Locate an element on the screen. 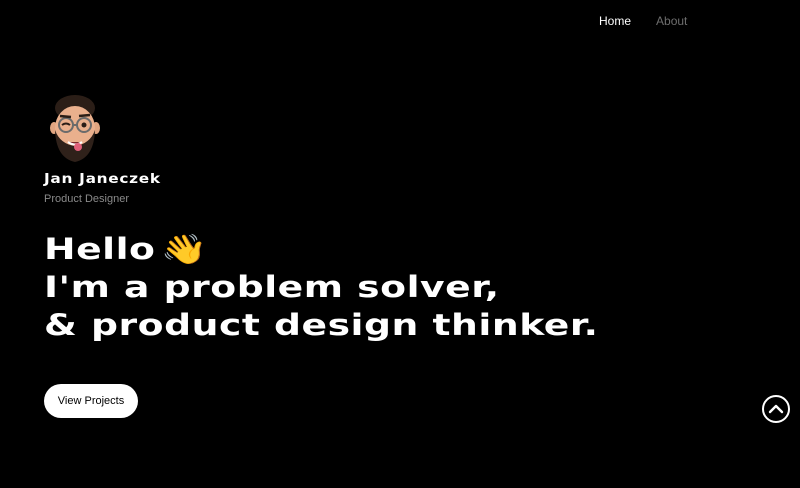 Image resolution: width=800 pixels, height=488 pixels. hero-greeting: Hello is located at coordinates (100, 249).